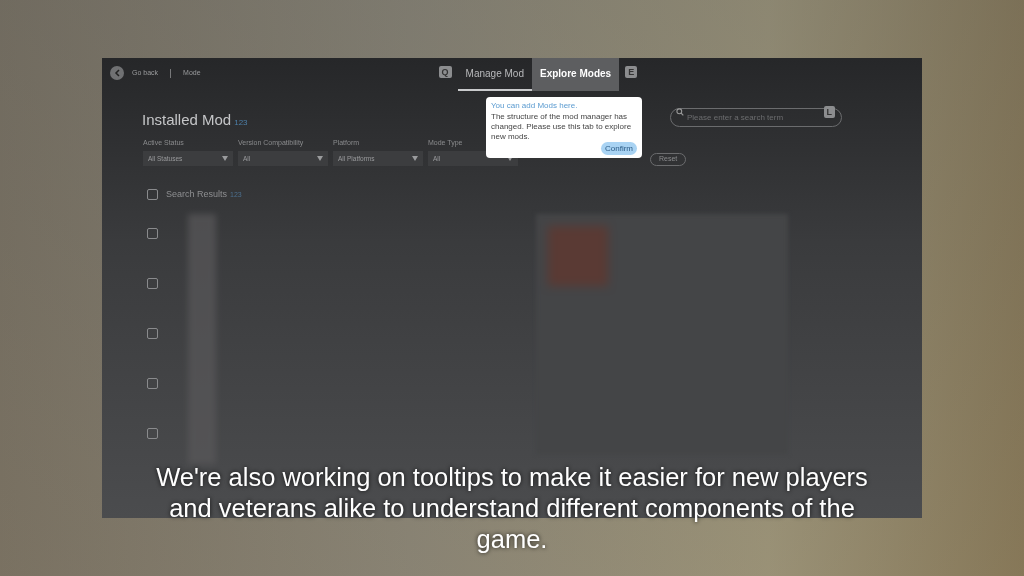  I want to click on back-button, so click(117, 73).